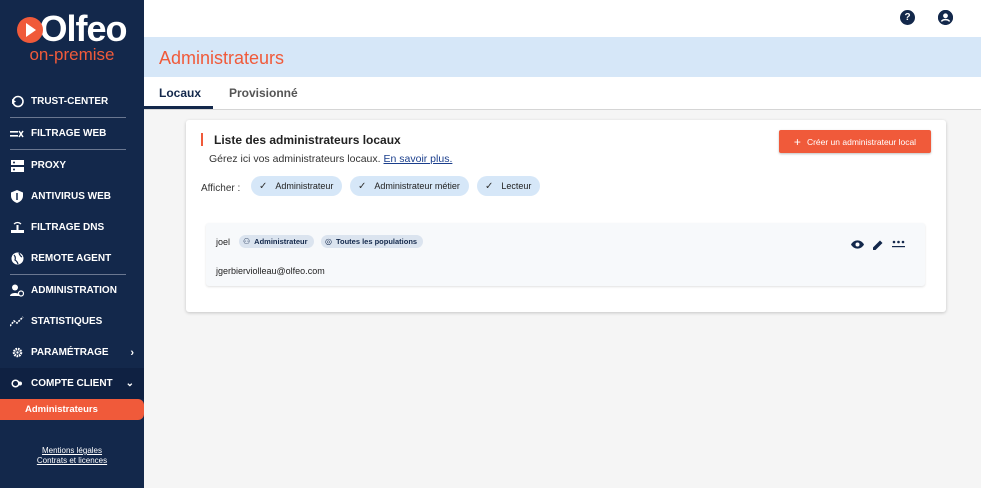 The image size is (981, 488). Describe the element at coordinates (17, 259) in the screenshot. I see `globe-icon` at that location.